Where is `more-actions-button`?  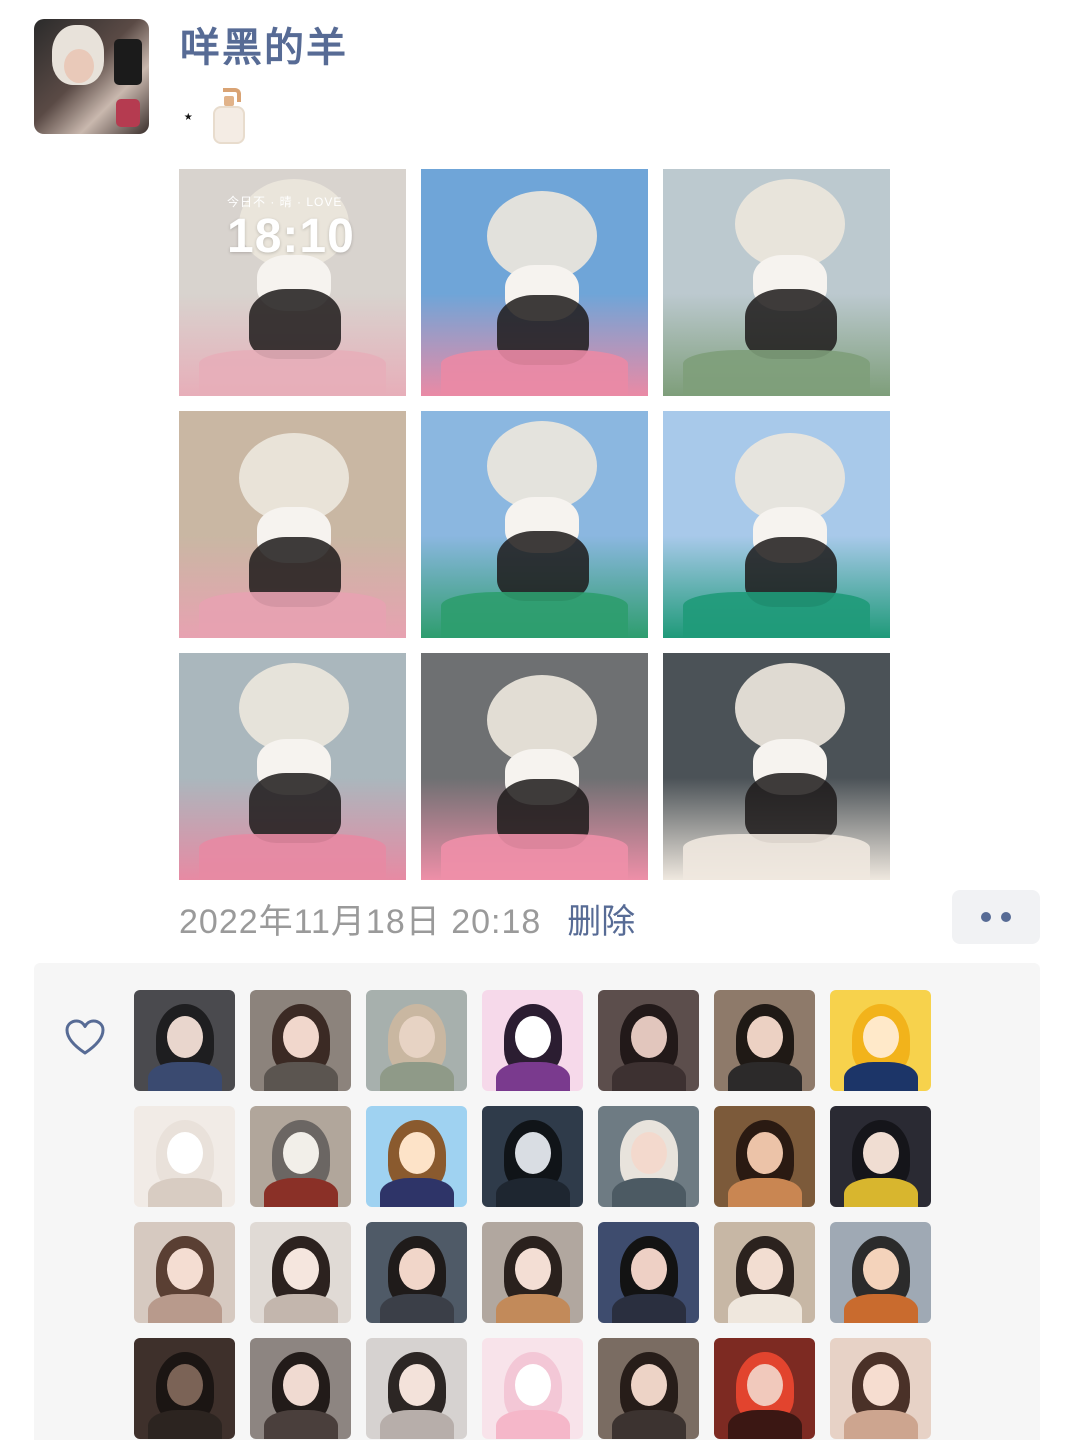 more-actions-button is located at coordinates (996, 917).